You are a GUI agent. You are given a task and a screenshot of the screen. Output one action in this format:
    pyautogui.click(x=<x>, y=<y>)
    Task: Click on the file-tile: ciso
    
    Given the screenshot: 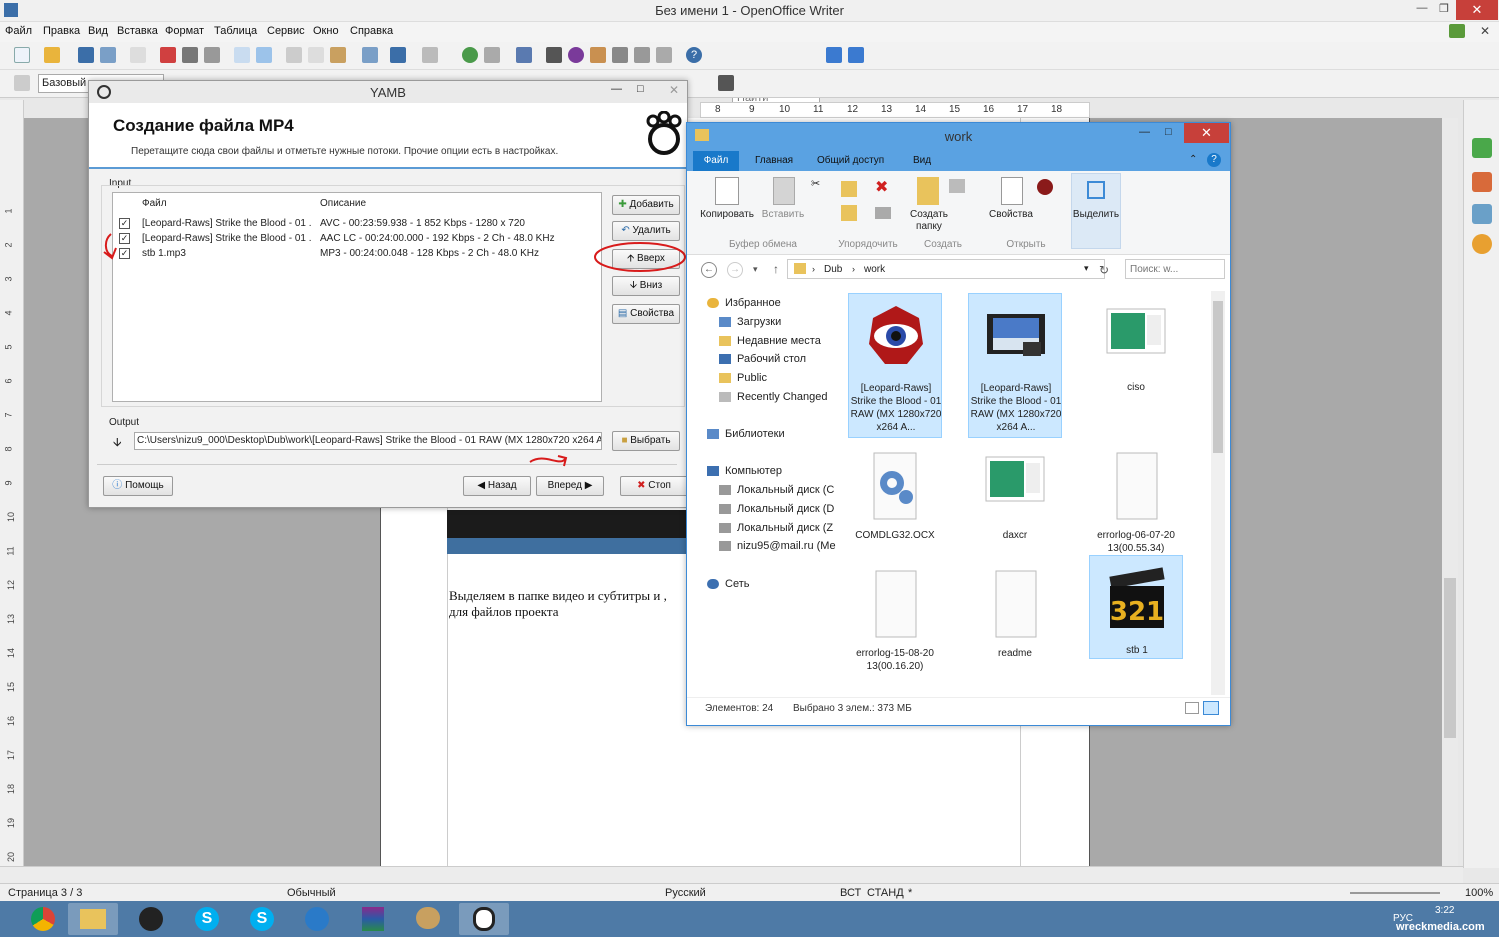 What is the action you would take?
    pyautogui.click(x=1136, y=365)
    